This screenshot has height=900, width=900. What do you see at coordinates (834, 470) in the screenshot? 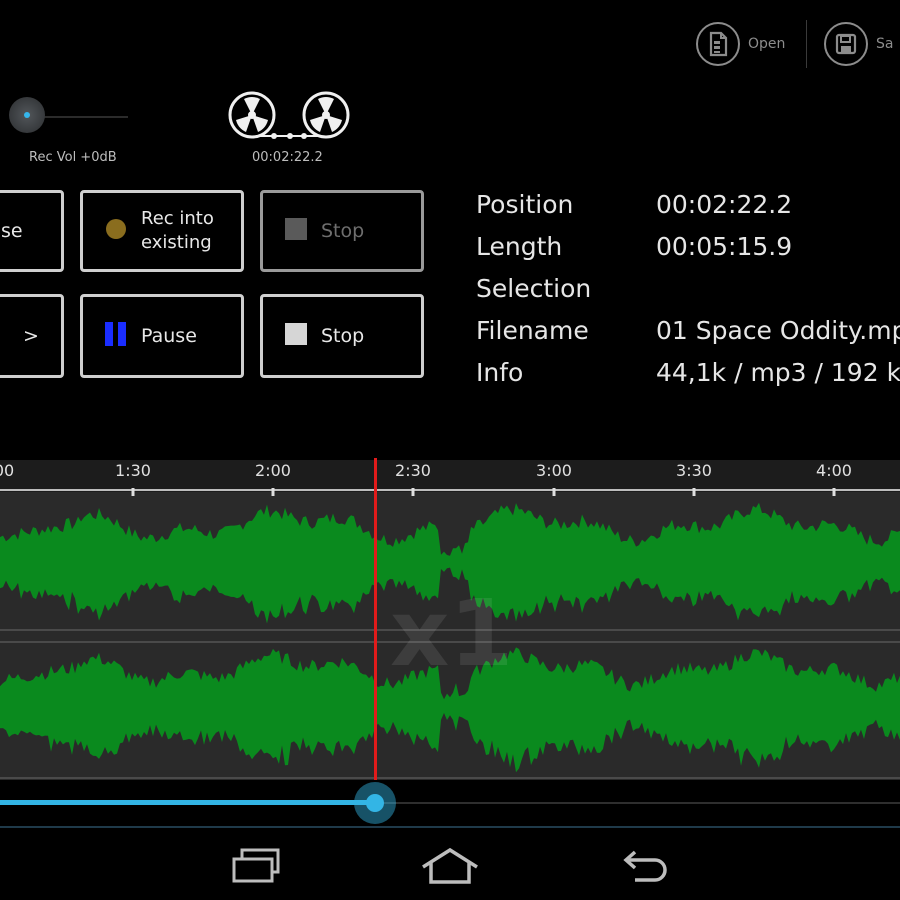
I see `timeline-label: 4:00` at bounding box center [834, 470].